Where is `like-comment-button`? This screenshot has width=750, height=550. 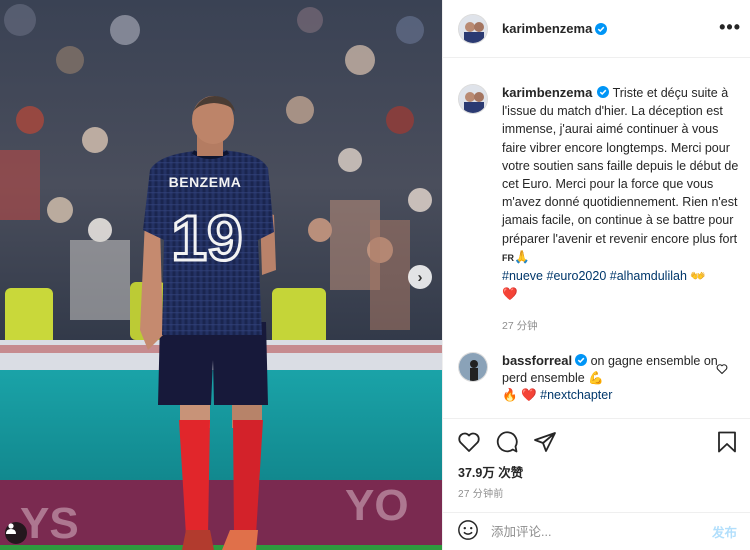
like-comment-button is located at coordinates (722, 370).